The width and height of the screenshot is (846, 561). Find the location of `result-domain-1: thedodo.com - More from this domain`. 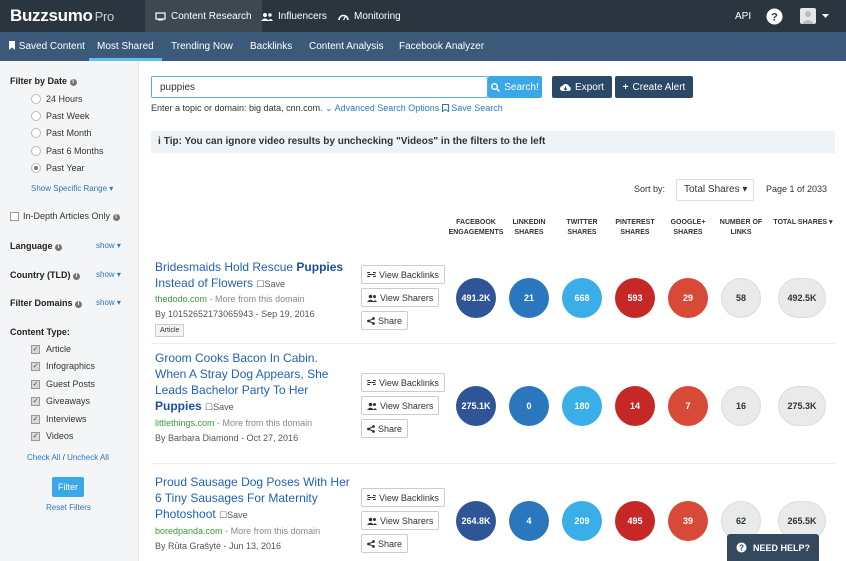

result-domain-1: thedodo.com - More from this domain is located at coordinates (230, 299).